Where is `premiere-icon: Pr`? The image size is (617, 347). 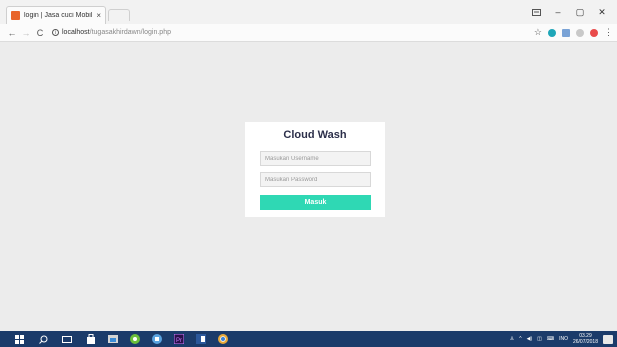
premiere-icon: Pr is located at coordinates (179, 339).